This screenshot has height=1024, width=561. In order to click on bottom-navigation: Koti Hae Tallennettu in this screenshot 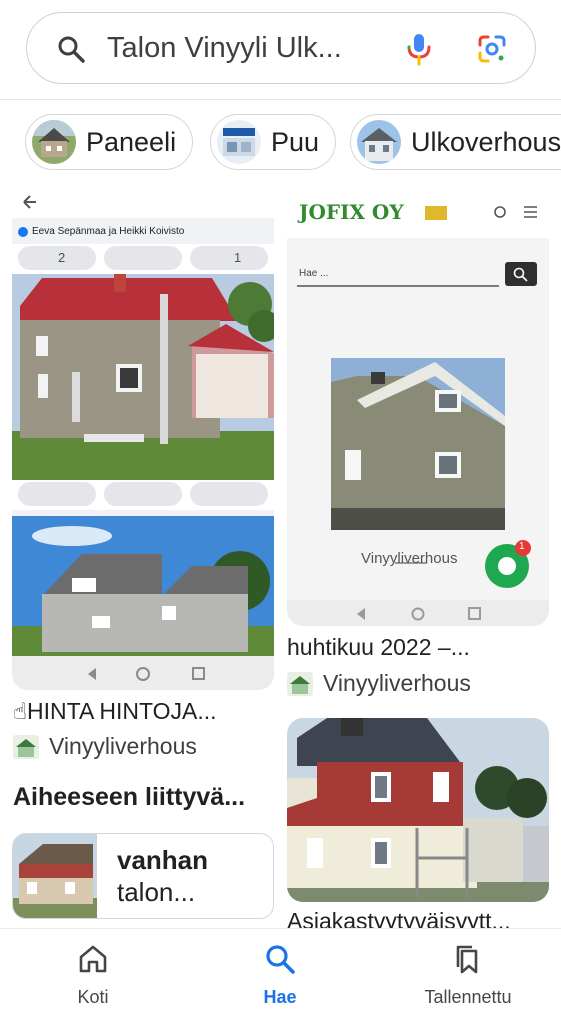, I will do `click(280, 976)`.